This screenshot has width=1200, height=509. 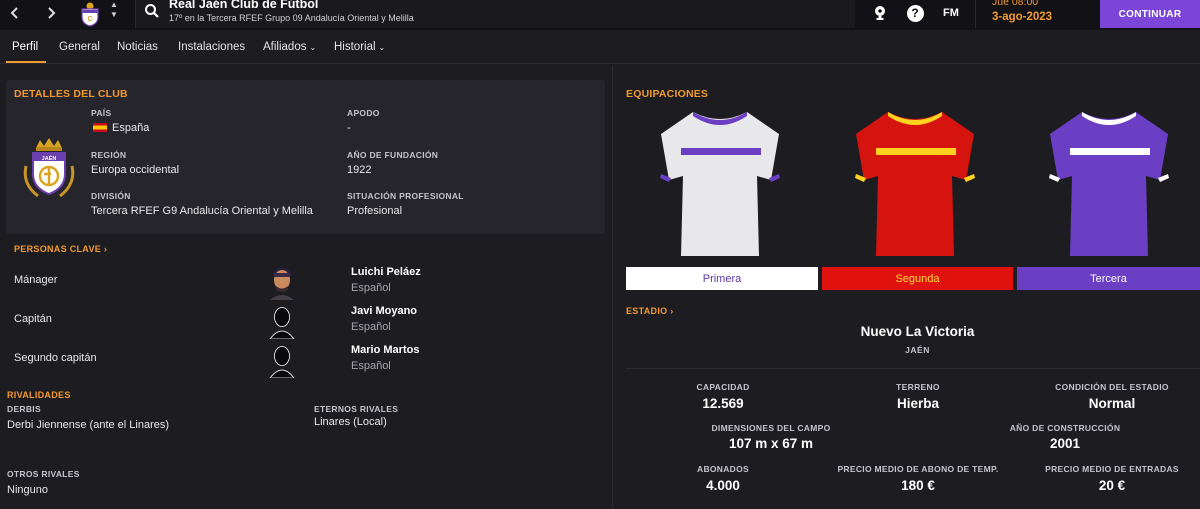 I want to click on chevron-right-icon, so click(x=52, y=13).